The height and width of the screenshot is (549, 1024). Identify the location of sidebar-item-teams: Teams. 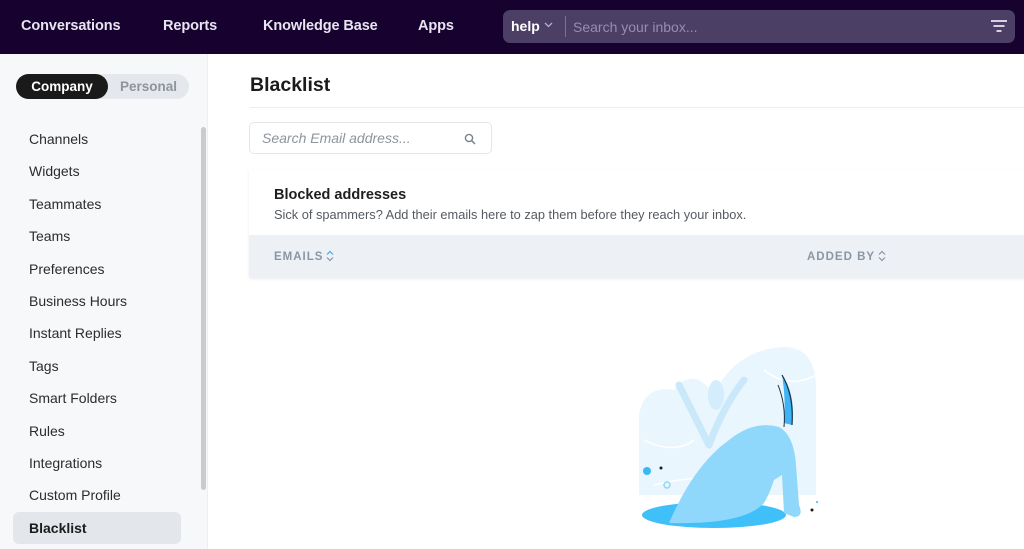
(97, 236).